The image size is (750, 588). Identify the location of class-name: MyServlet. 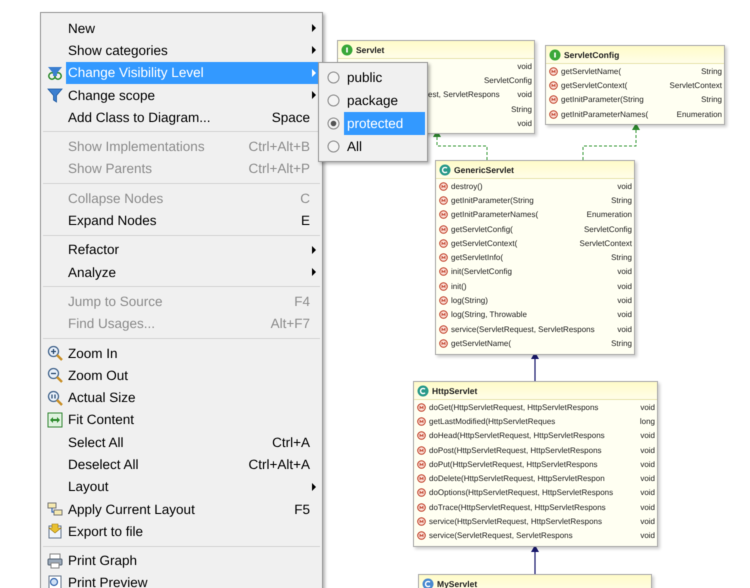
(457, 583).